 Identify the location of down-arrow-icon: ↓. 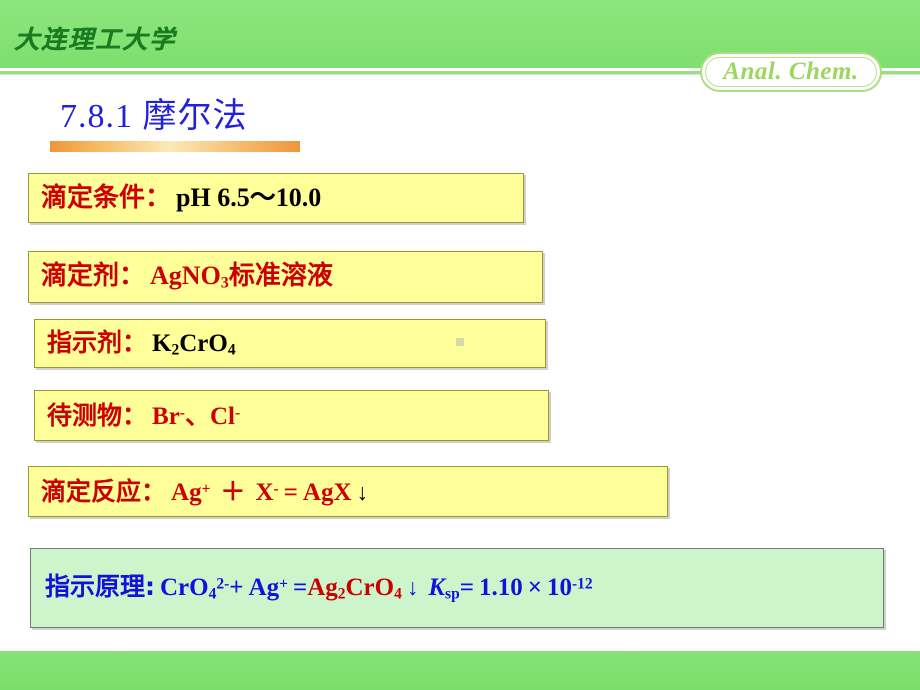
(362, 492).